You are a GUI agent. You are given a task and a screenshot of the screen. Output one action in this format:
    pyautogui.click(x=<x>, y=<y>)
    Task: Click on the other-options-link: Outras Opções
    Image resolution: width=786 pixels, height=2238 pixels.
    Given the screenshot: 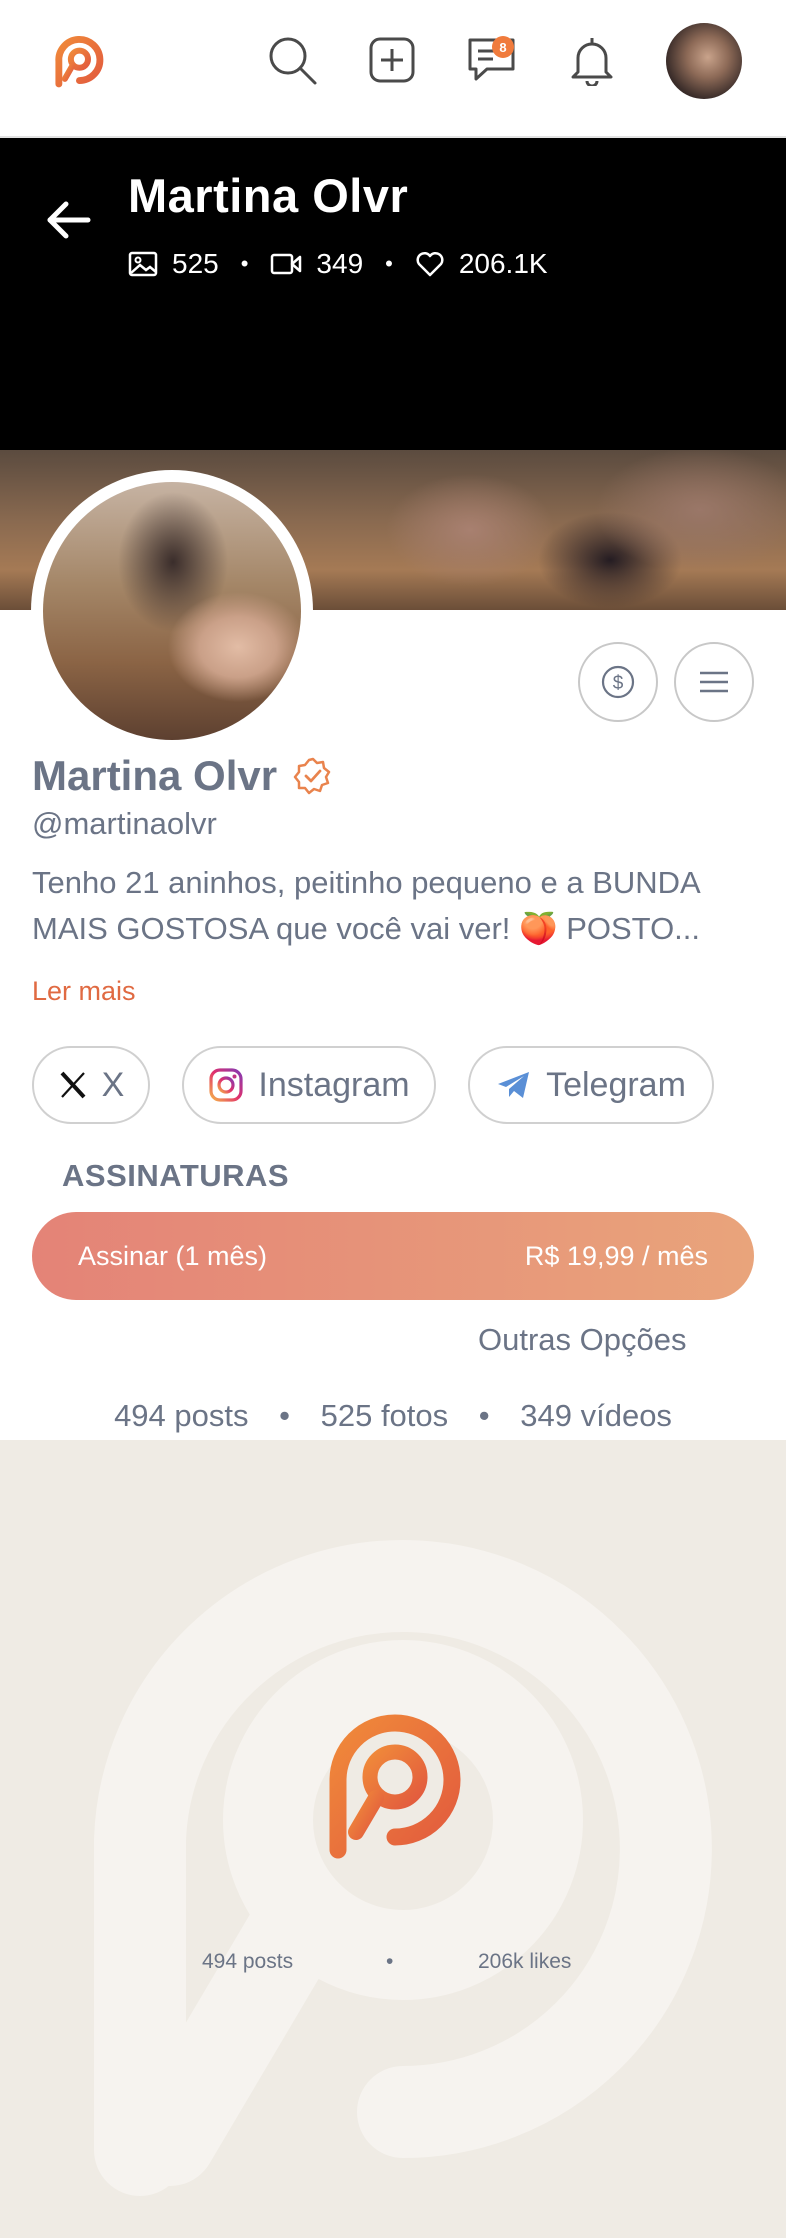 What is the action you would take?
    pyautogui.click(x=582, y=1340)
    